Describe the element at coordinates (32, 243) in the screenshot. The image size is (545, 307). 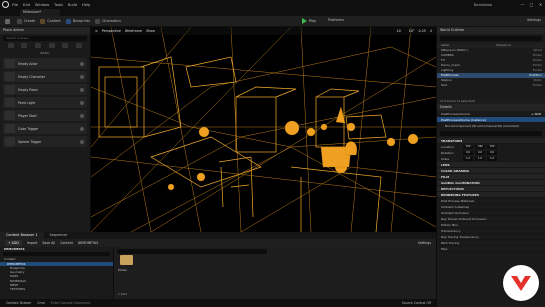
I see `import-button: Import` at that location.